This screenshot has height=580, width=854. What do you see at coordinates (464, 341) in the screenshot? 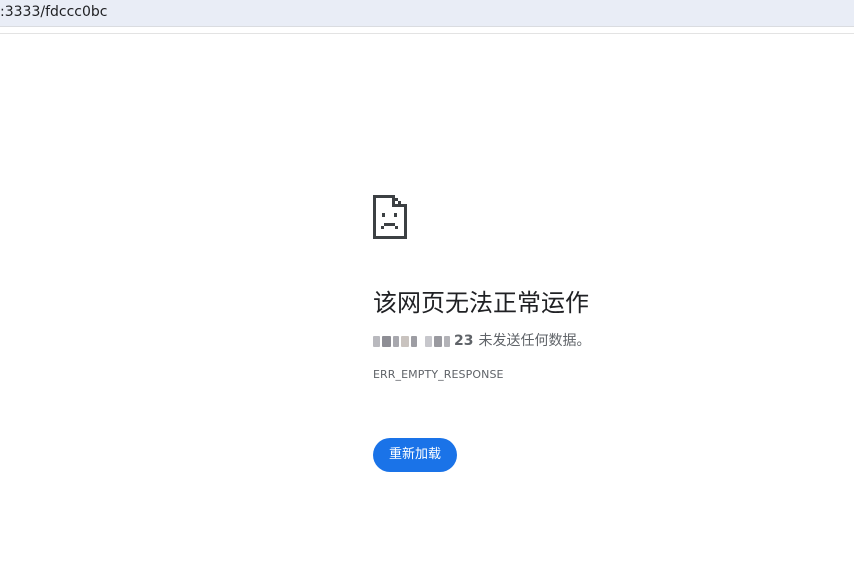
I see `host-suffix: 23` at bounding box center [464, 341].